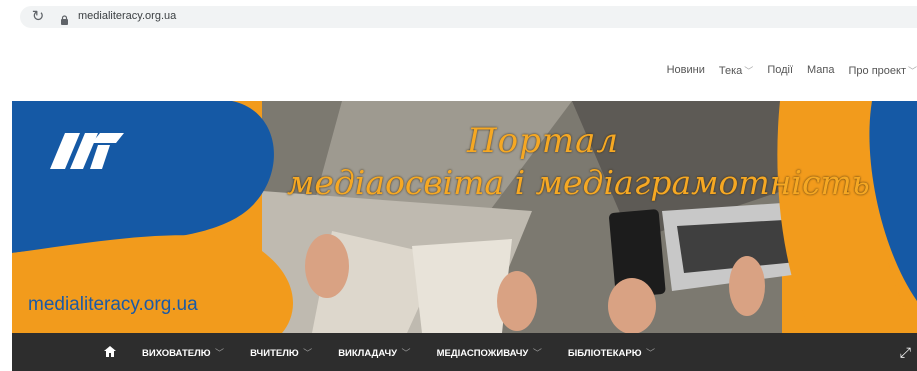  Describe the element at coordinates (38, 17) in the screenshot. I see `reload-icon: ↻` at that location.